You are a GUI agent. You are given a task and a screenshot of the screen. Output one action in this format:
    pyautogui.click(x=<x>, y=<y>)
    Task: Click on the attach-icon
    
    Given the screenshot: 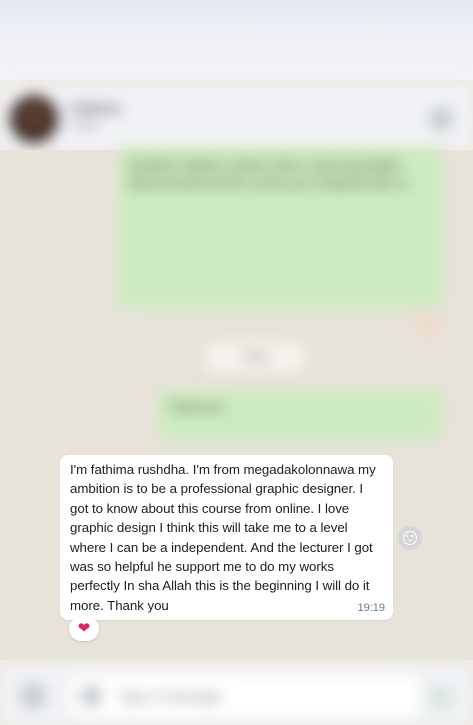 What is the action you would take?
    pyautogui.click(x=91, y=696)
    